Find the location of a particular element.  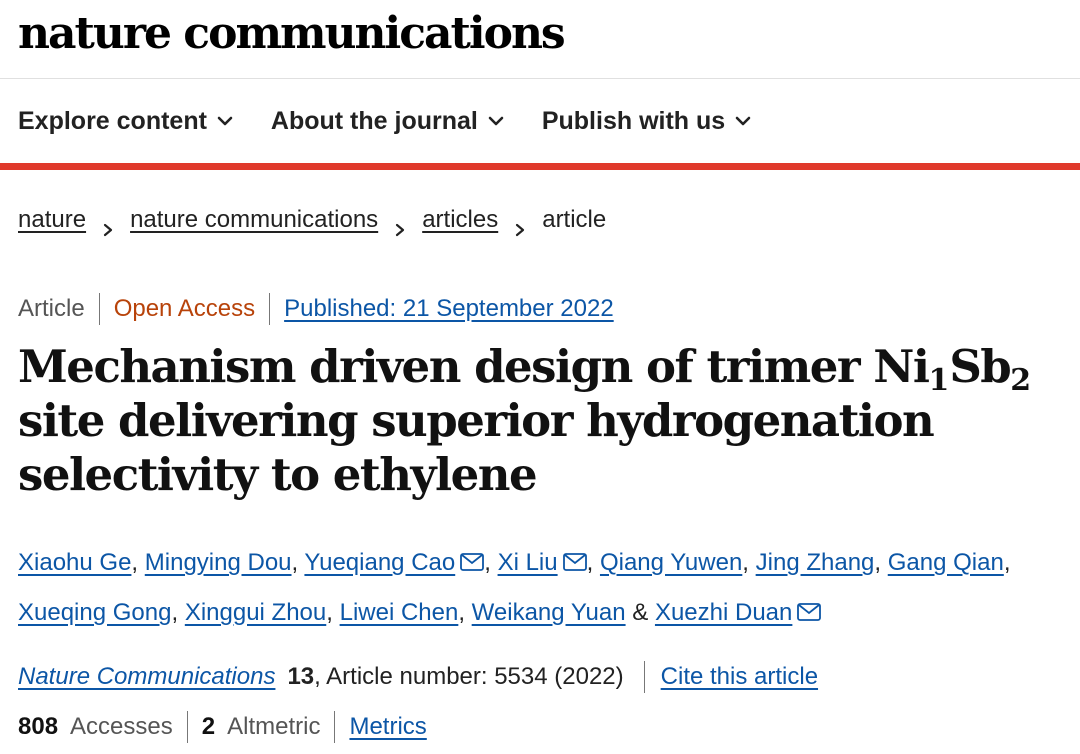

author-link: Xueqing Gong is located at coordinates (94, 612).